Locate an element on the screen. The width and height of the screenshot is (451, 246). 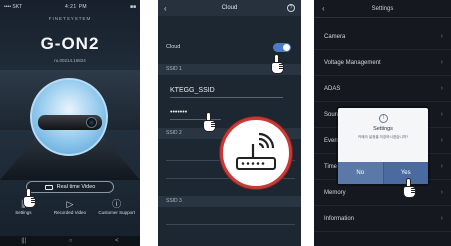
back-button: < is located at coordinates (117, 241).